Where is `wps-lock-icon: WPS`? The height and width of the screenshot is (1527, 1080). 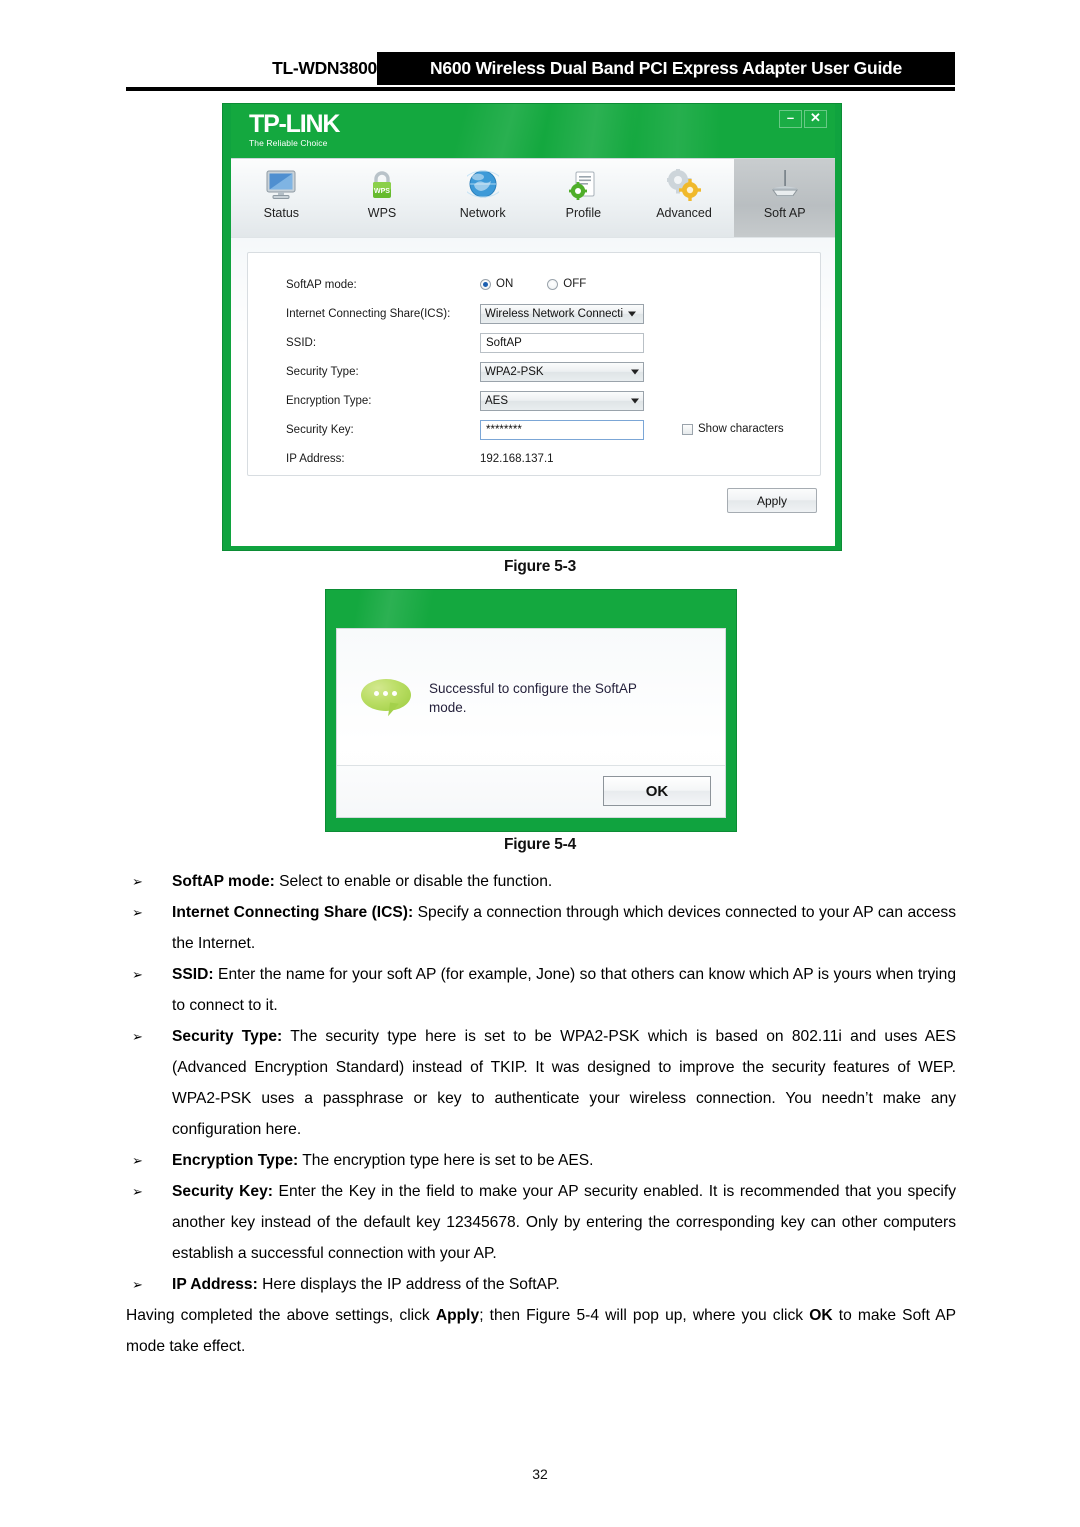
wps-lock-icon: WPS is located at coordinates (382, 185).